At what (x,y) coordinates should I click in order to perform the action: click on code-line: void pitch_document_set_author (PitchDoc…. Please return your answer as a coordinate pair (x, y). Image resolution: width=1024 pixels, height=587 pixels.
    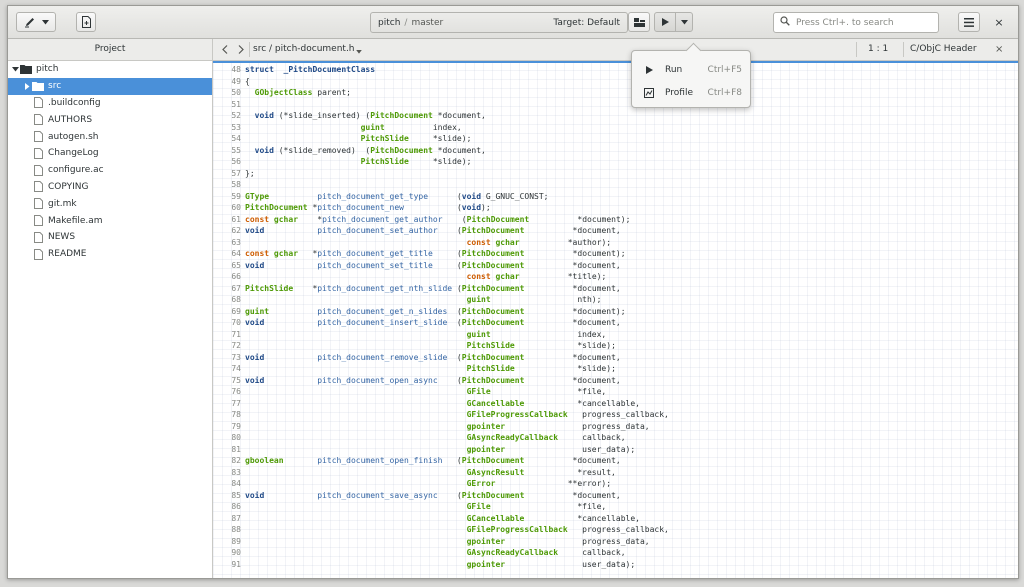
    Looking at the image, I should click on (631, 231).